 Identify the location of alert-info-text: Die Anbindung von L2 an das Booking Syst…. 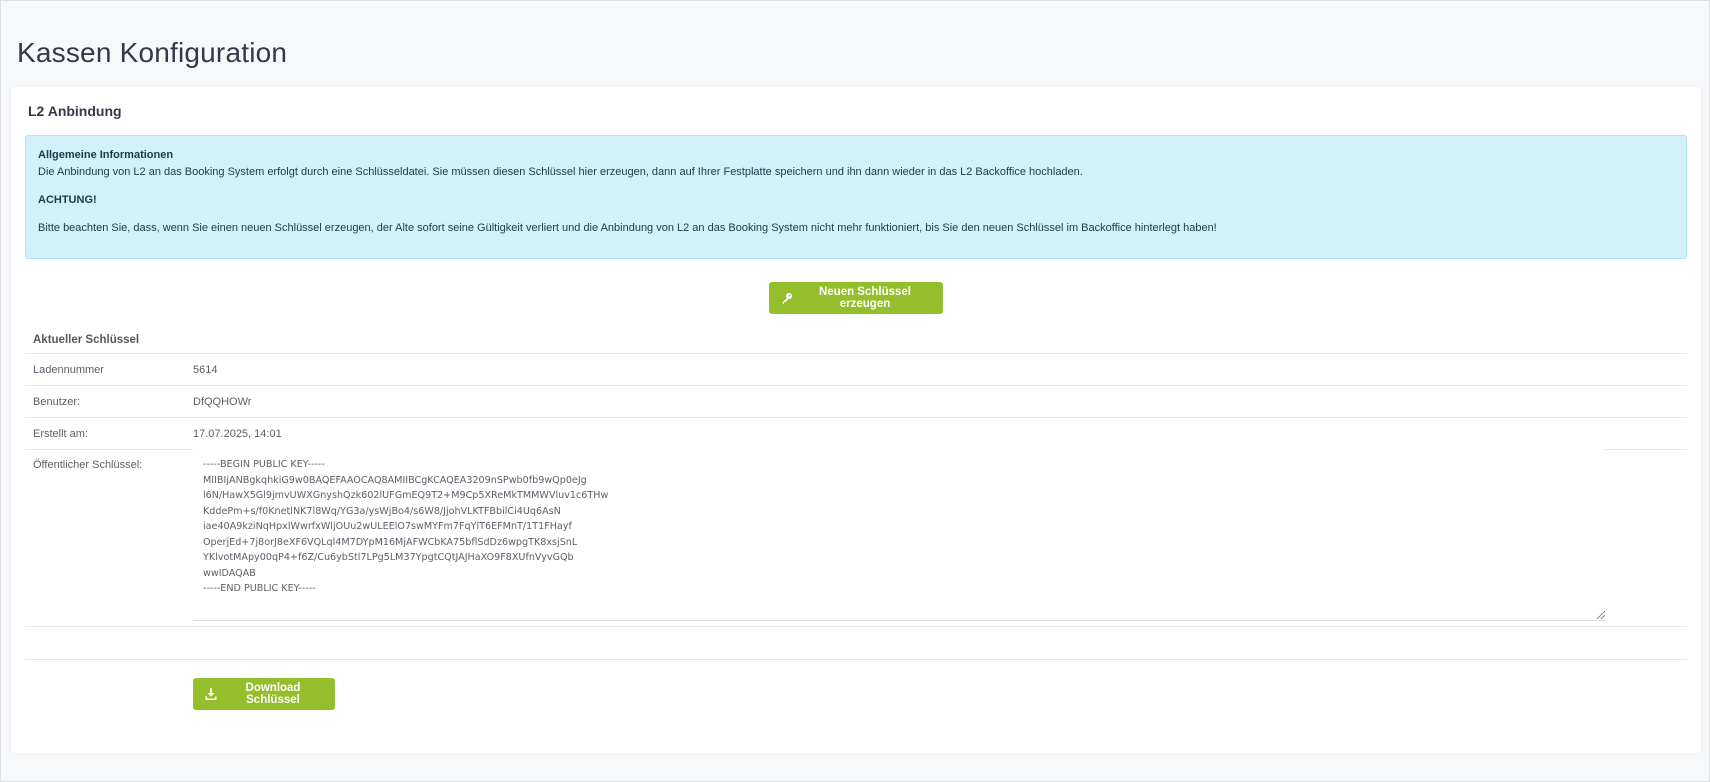
(560, 172).